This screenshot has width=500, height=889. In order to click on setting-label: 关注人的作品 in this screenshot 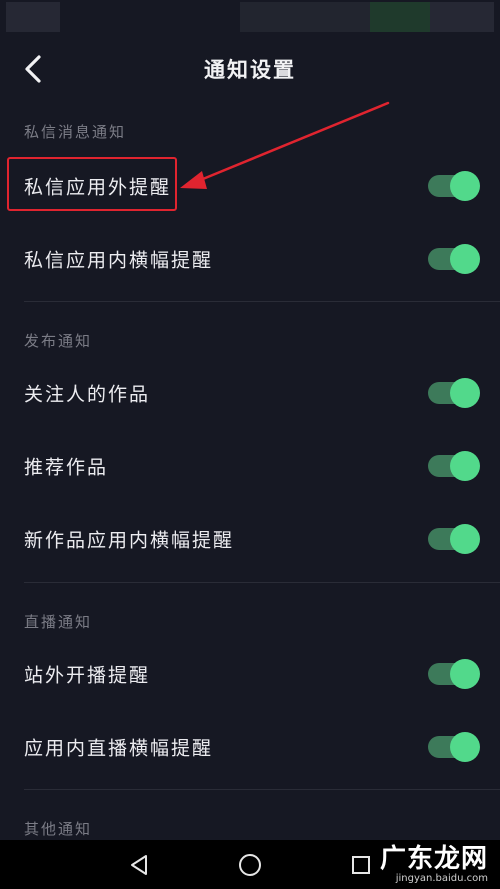, I will do `click(87, 394)`.